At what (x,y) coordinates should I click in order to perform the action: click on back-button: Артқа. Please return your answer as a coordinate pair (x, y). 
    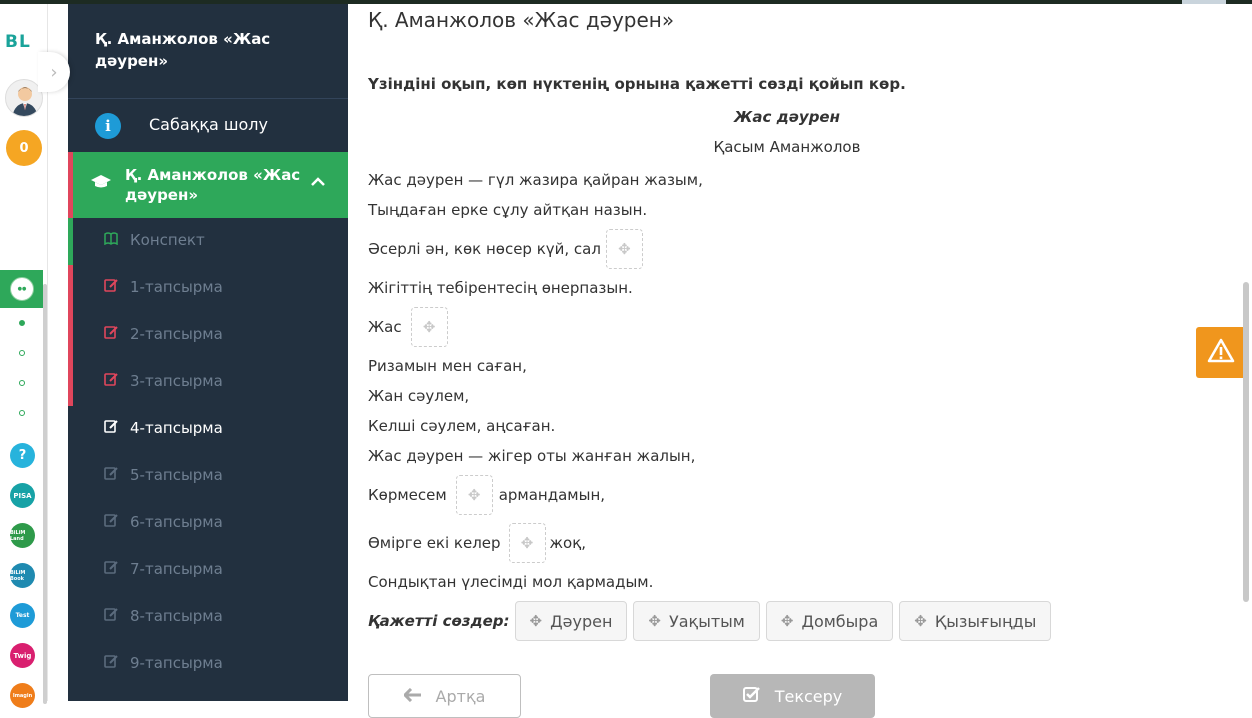
    Looking at the image, I should click on (444, 696).